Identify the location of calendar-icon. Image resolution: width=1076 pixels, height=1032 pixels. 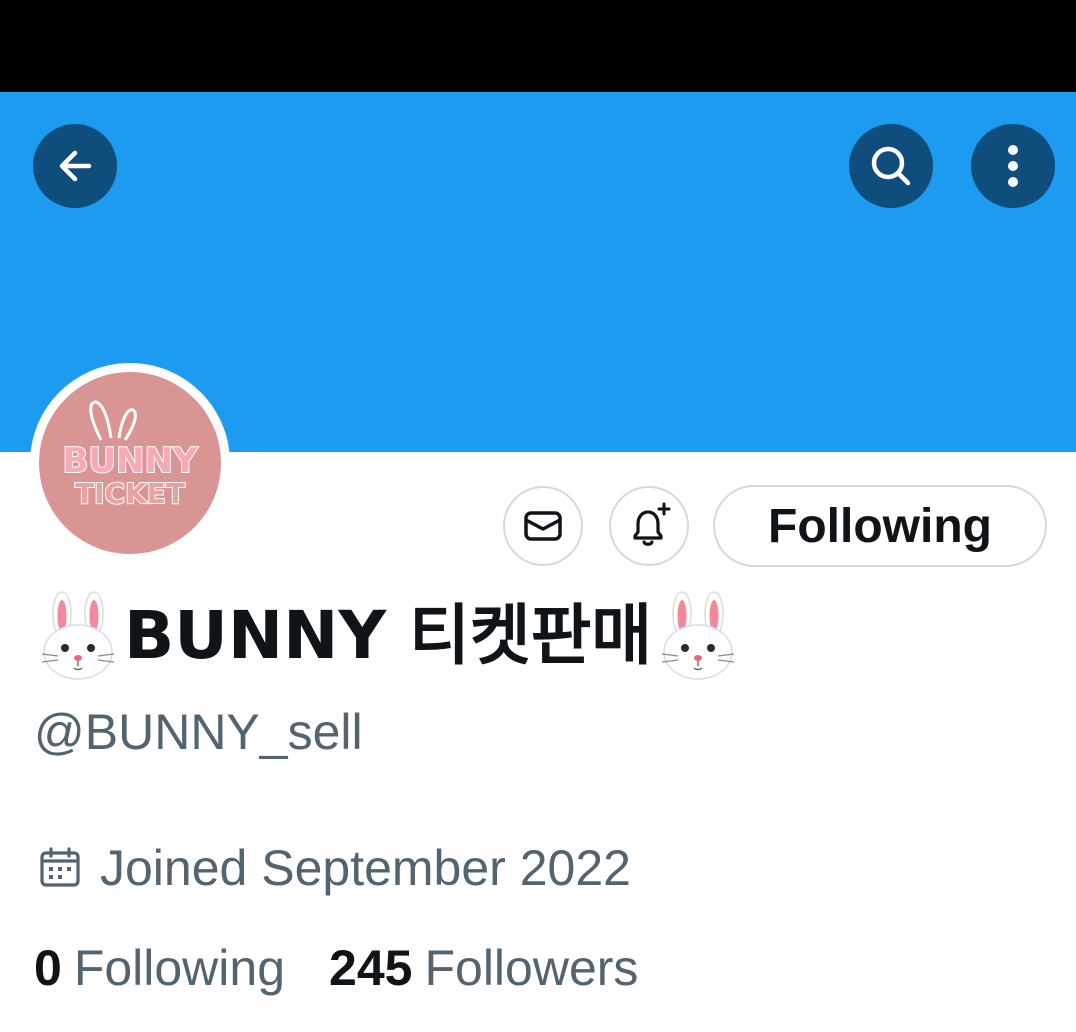
(60, 867).